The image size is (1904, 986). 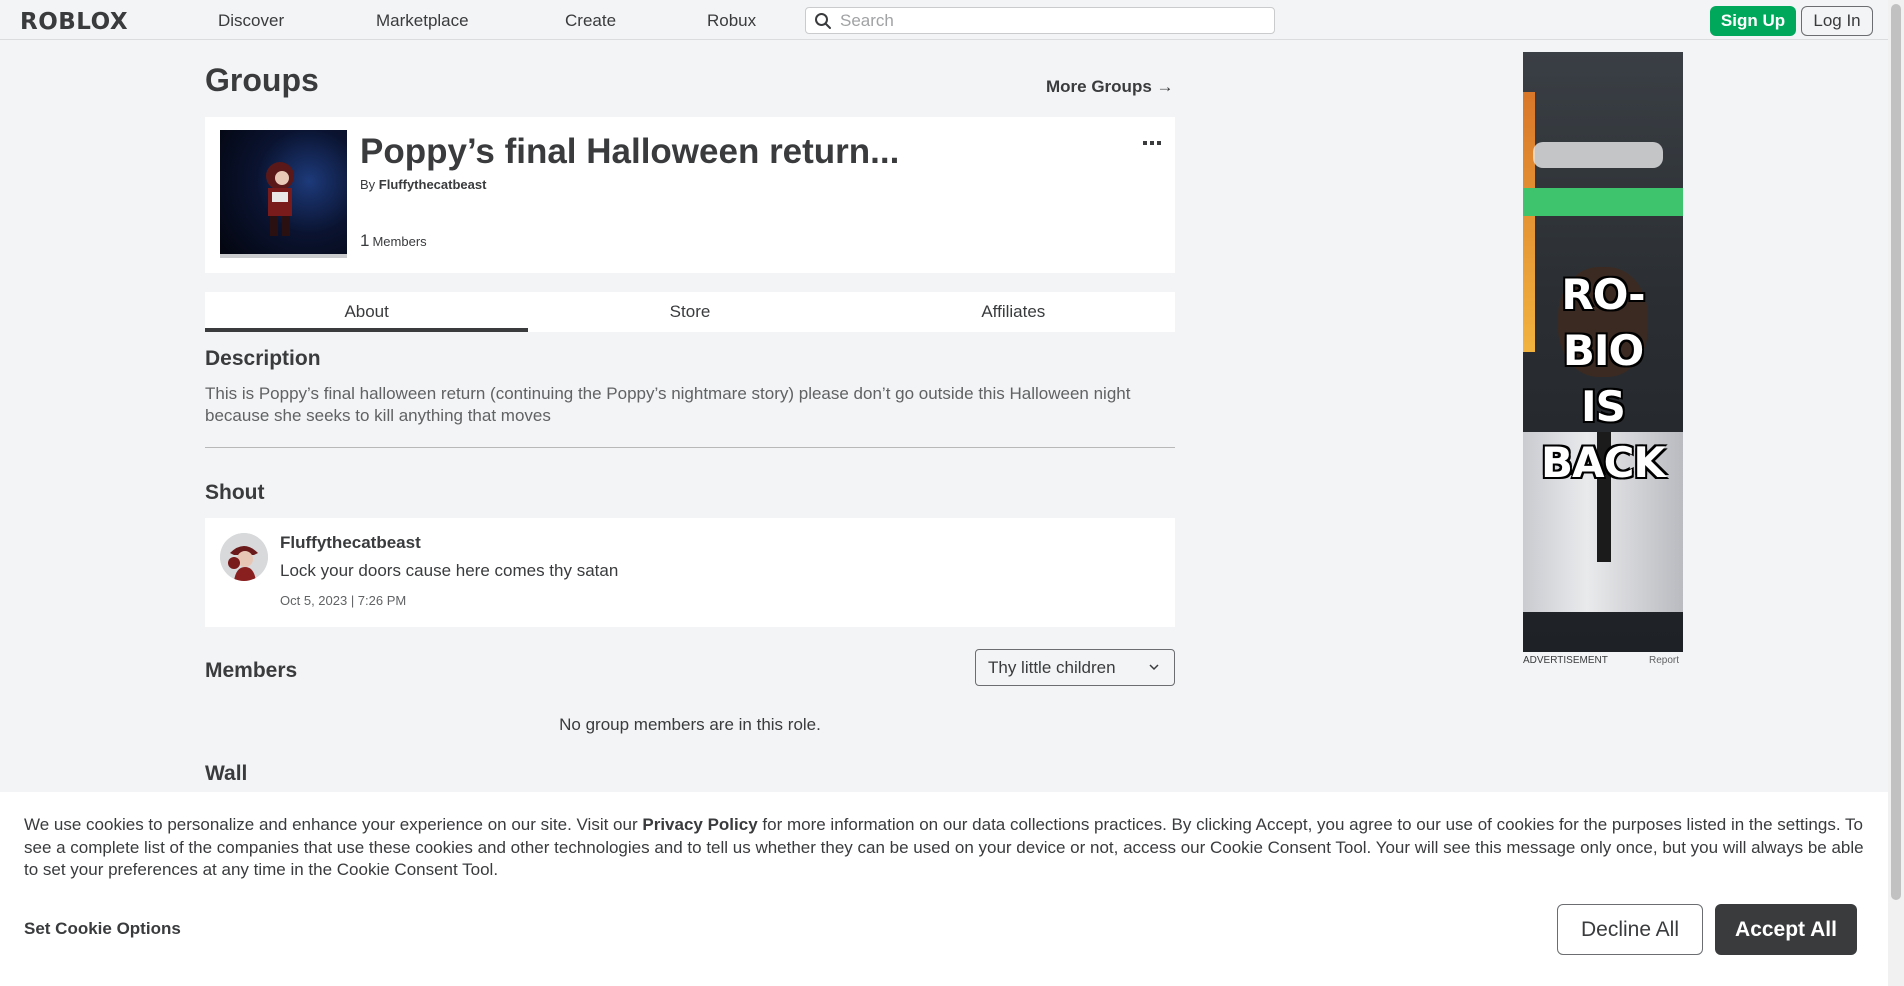 I want to click on scrollbar-thumb, so click(x=1896, y=452).